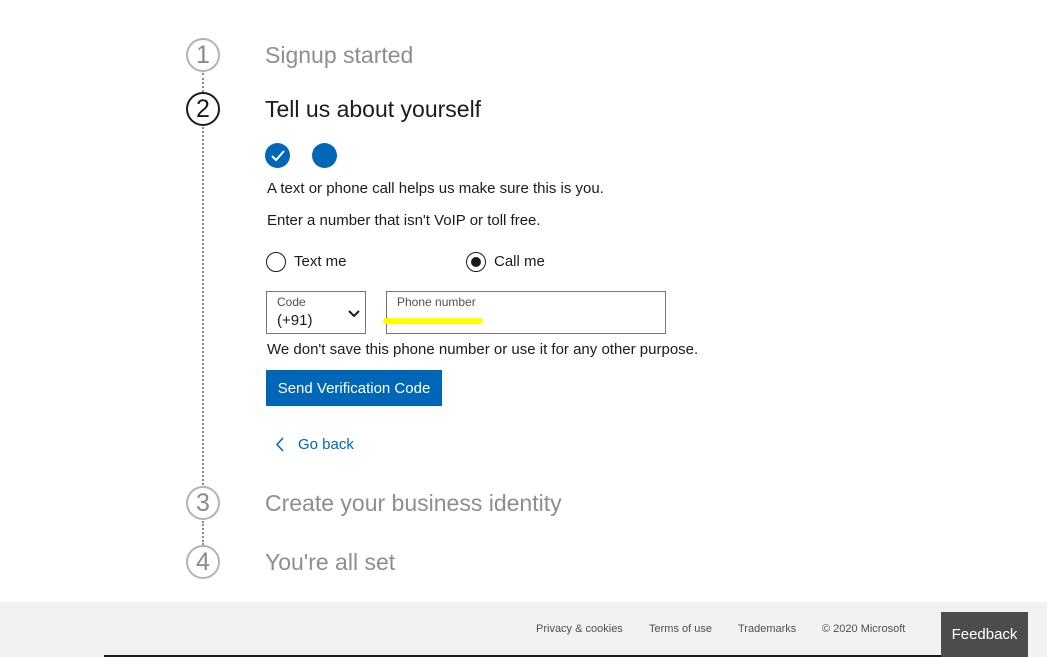 The width and height of the screenshot is (1047, 657). Describe the element at coordinates (203, 55) in the screenshot. I see `step-1-number: 1` at that location.